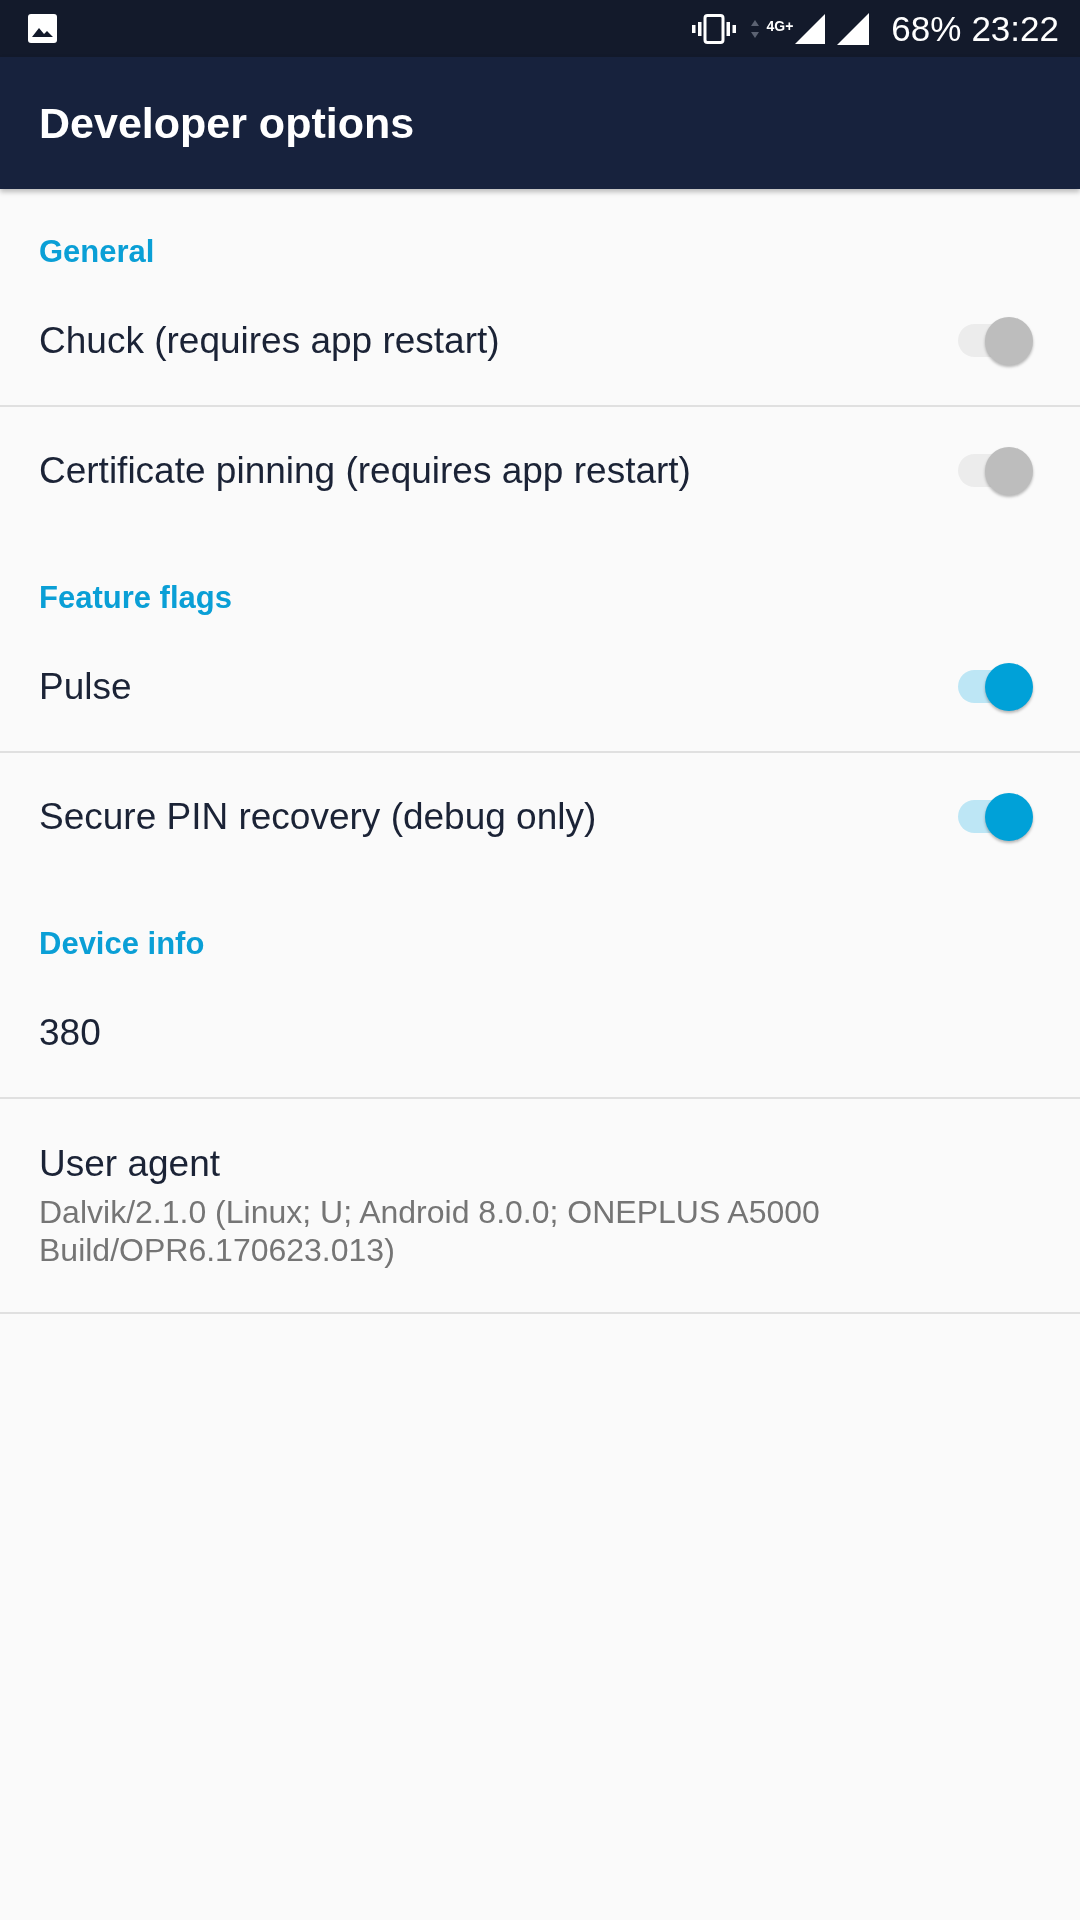  I want to click on category-header: General, so click(97, 252).